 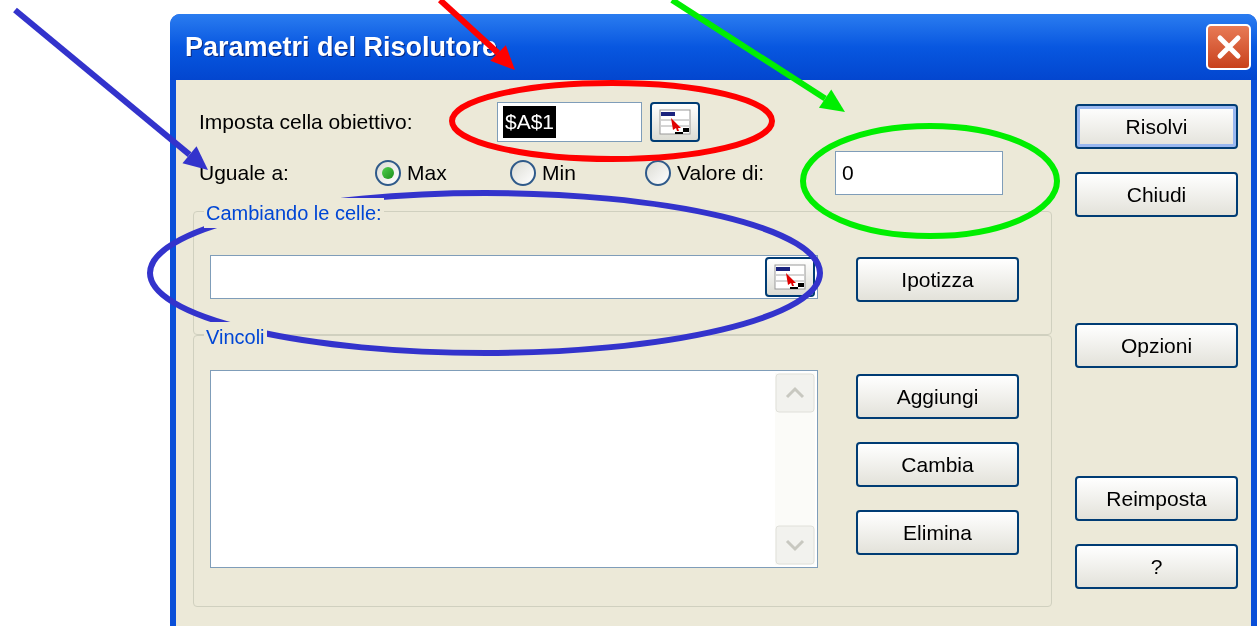 I want to click on dialog-button: ?, so click(x=1156, y=566).